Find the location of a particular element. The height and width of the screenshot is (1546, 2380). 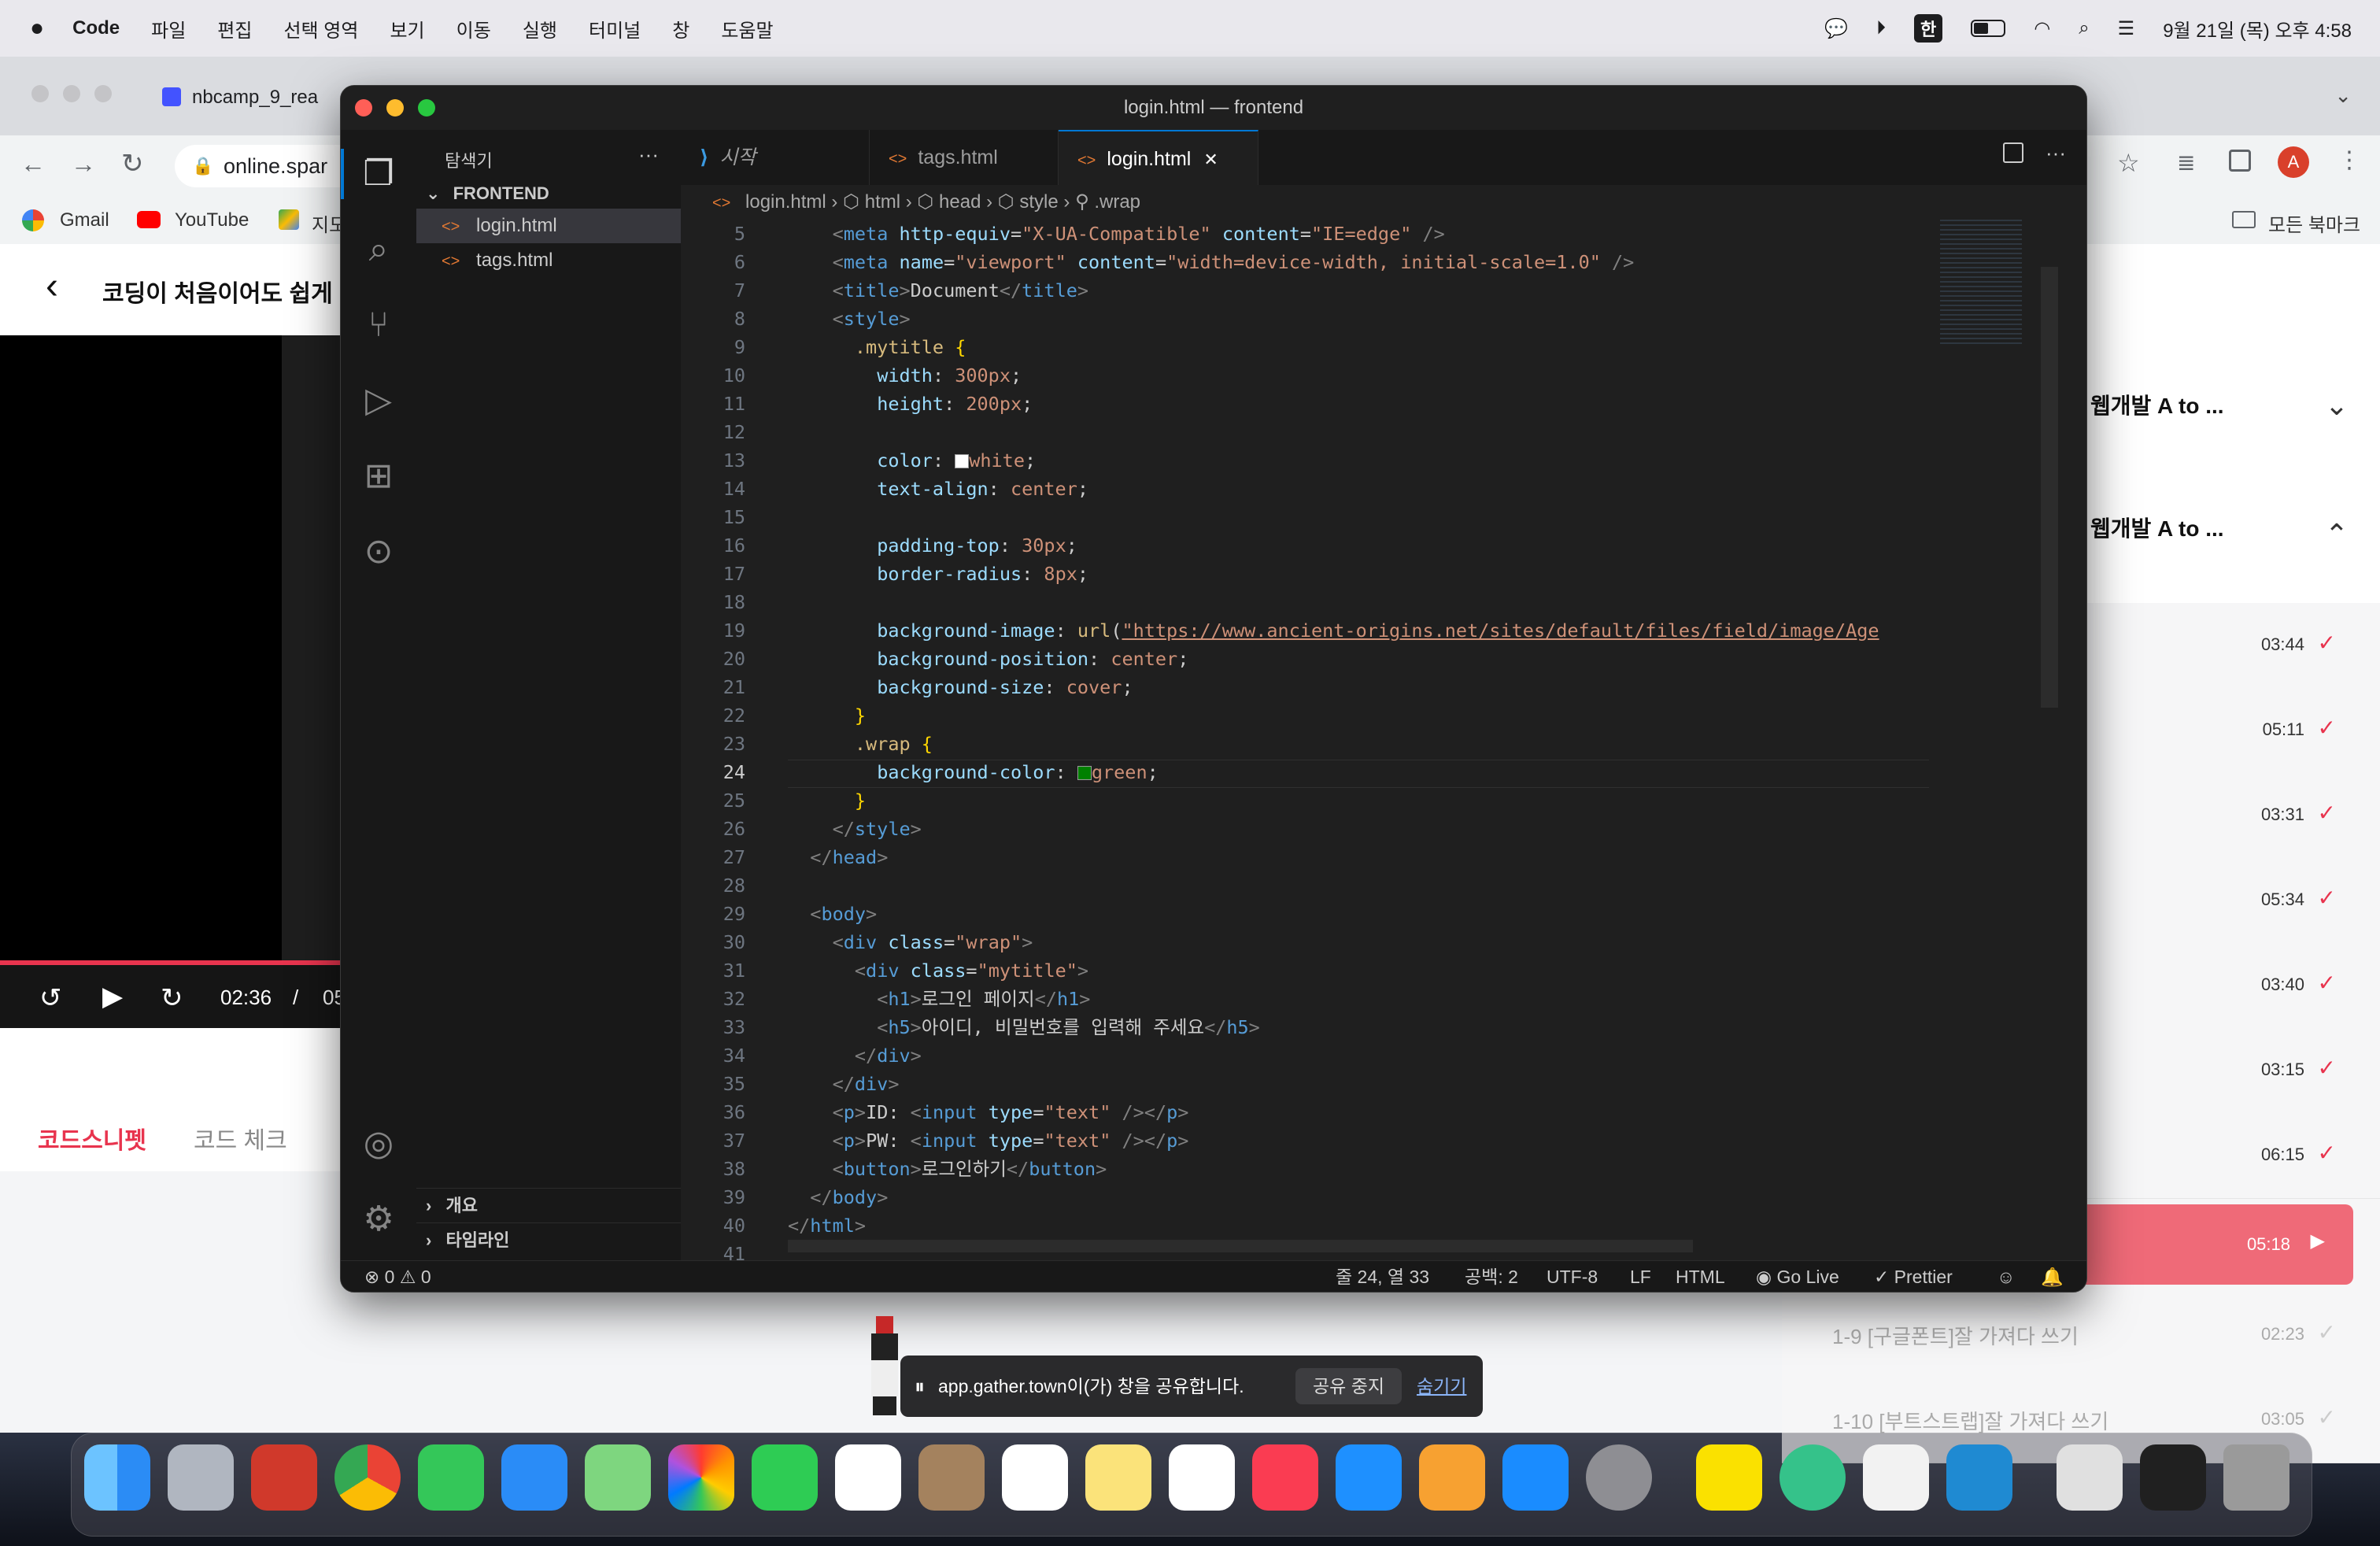

play-icon: ▶ is located at coordinates (112, 997).